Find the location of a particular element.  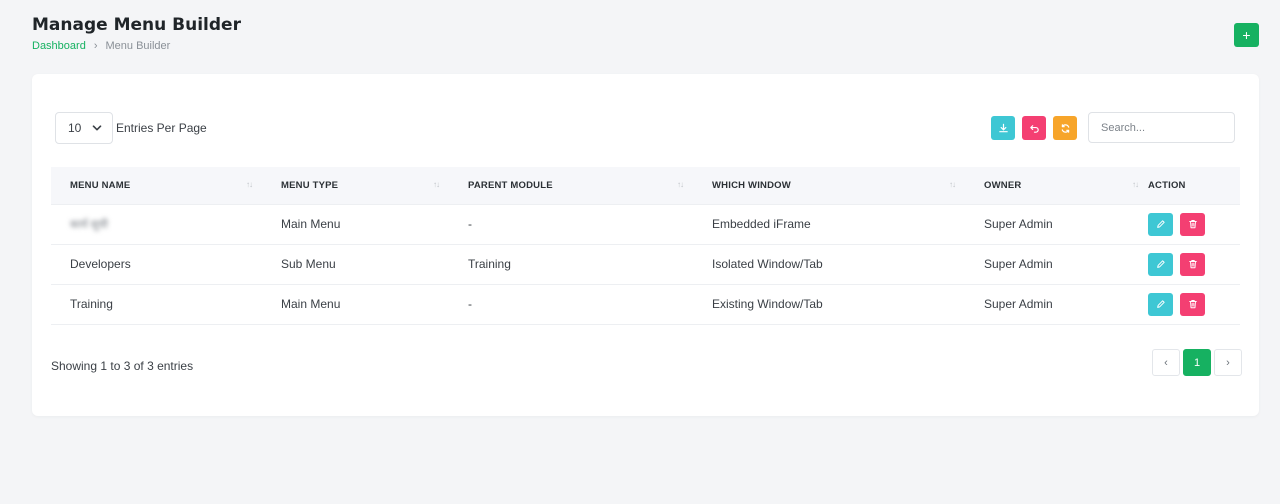

entries-info: Showing 1 to 3 of 3 entries is located at coordinates (122, 366).